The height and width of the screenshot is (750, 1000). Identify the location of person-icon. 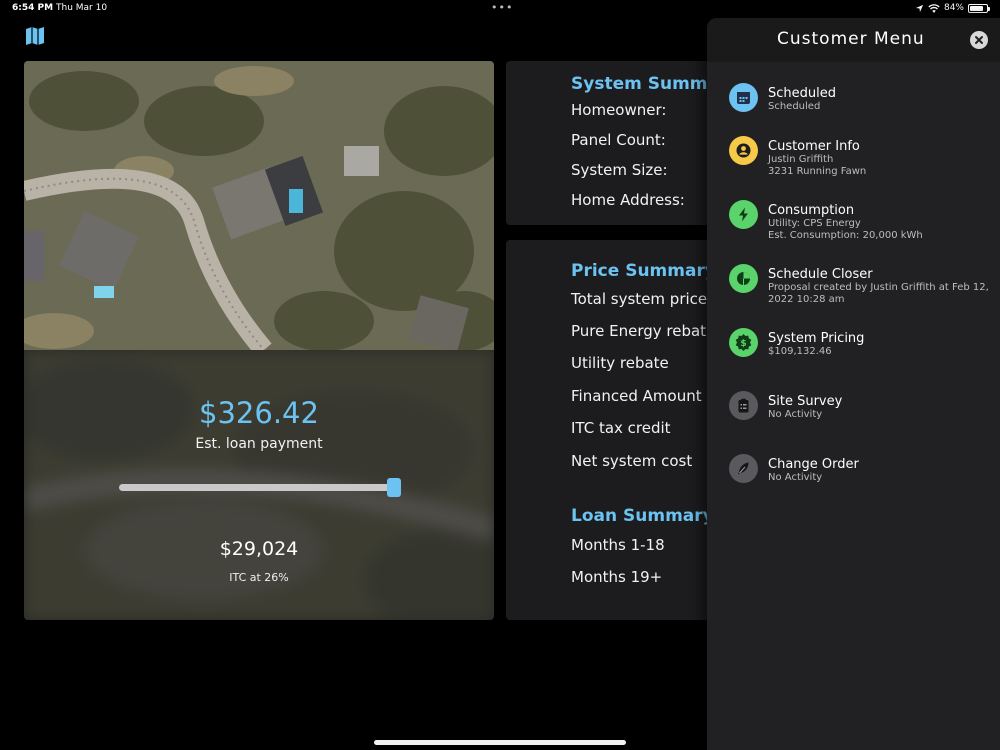
(743, 150).